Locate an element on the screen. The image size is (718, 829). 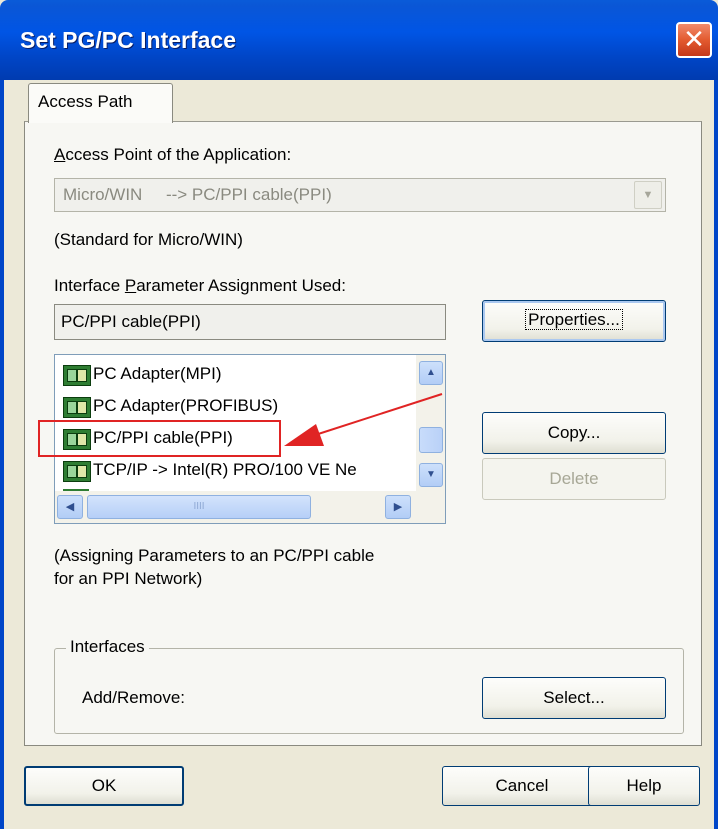
window-frame-right is located at coordinates (716, 454).